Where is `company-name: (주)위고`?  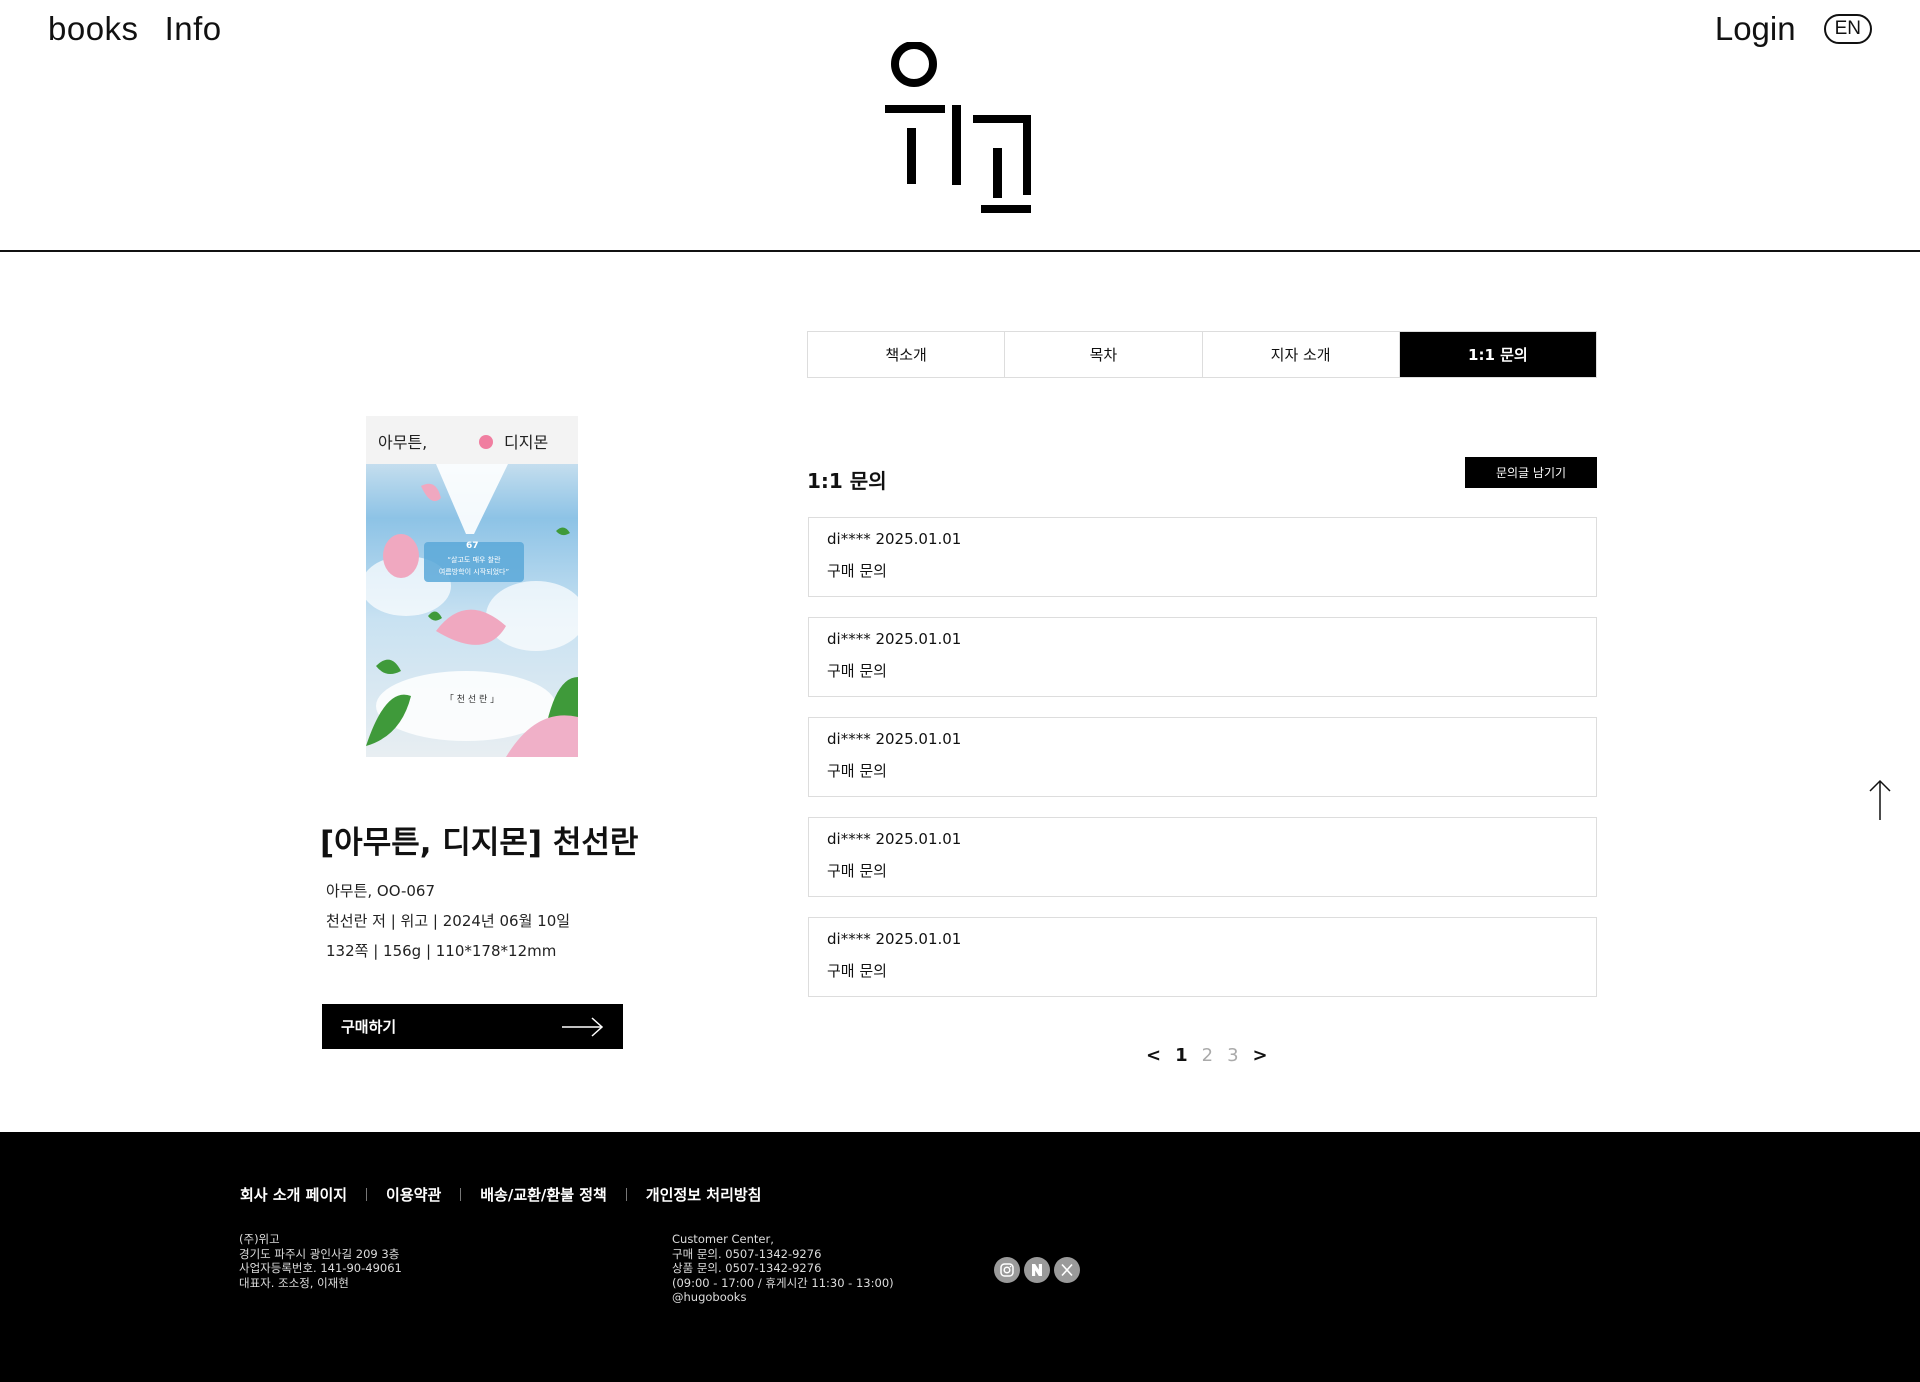
company-name: (주)위고 is located at coordinates (259, 1239).